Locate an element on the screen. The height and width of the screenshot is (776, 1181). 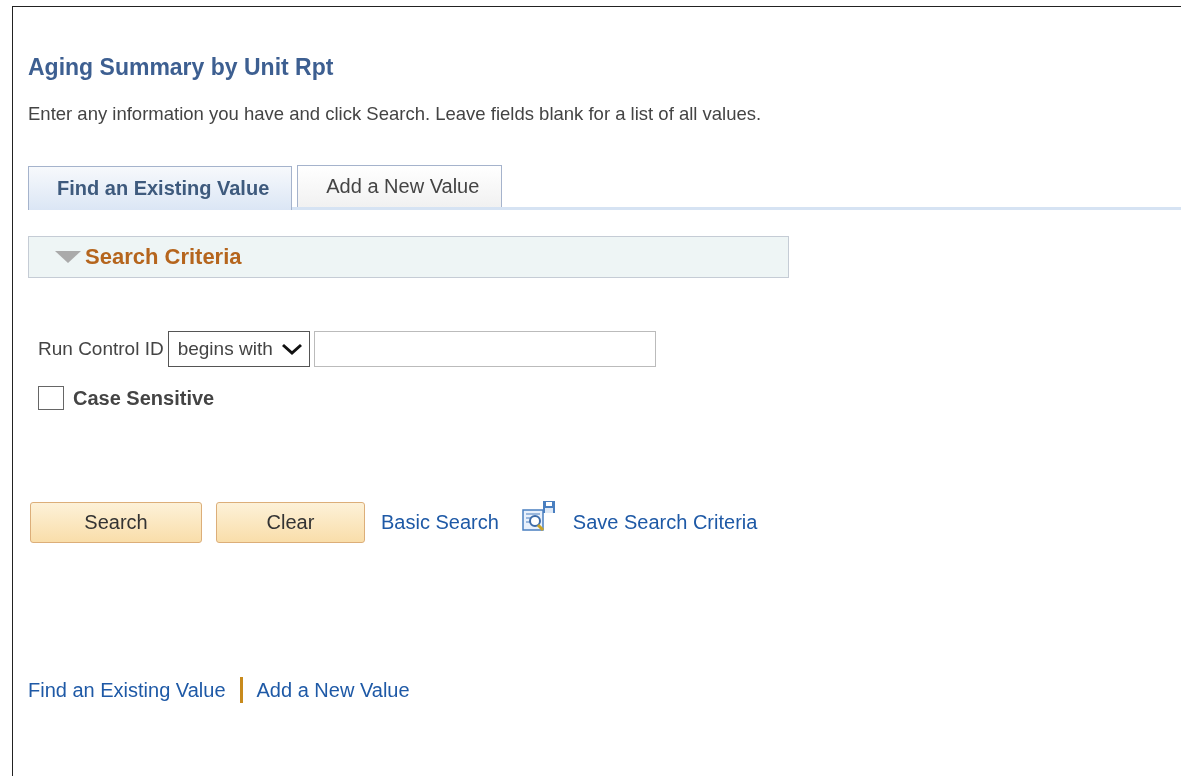
tab: Find an Existing Value is located at coordinates (160, 188).